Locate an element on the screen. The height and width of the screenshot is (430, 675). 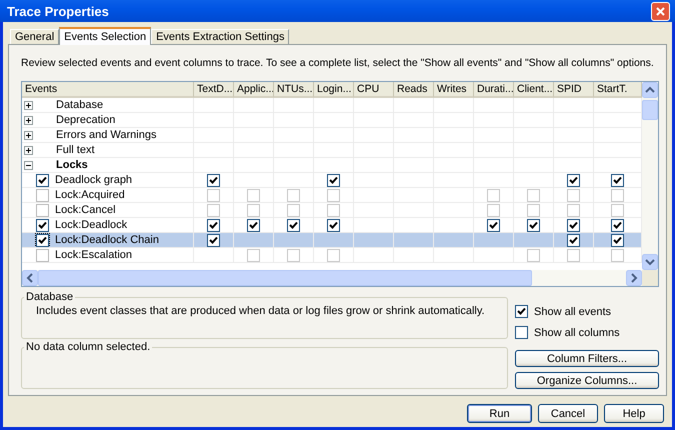
column-header: CPU is located at coordinates (374, 90).